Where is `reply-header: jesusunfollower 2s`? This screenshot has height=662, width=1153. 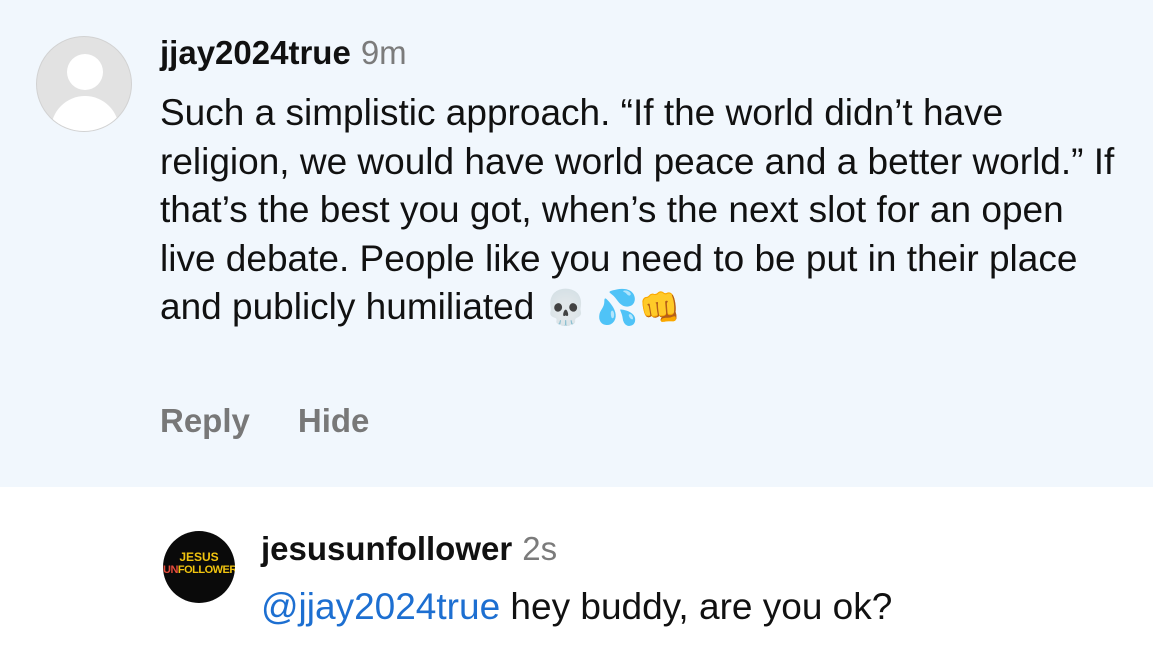
reply-header: jesusunfollower 2s is located at coordinates (409, 549).